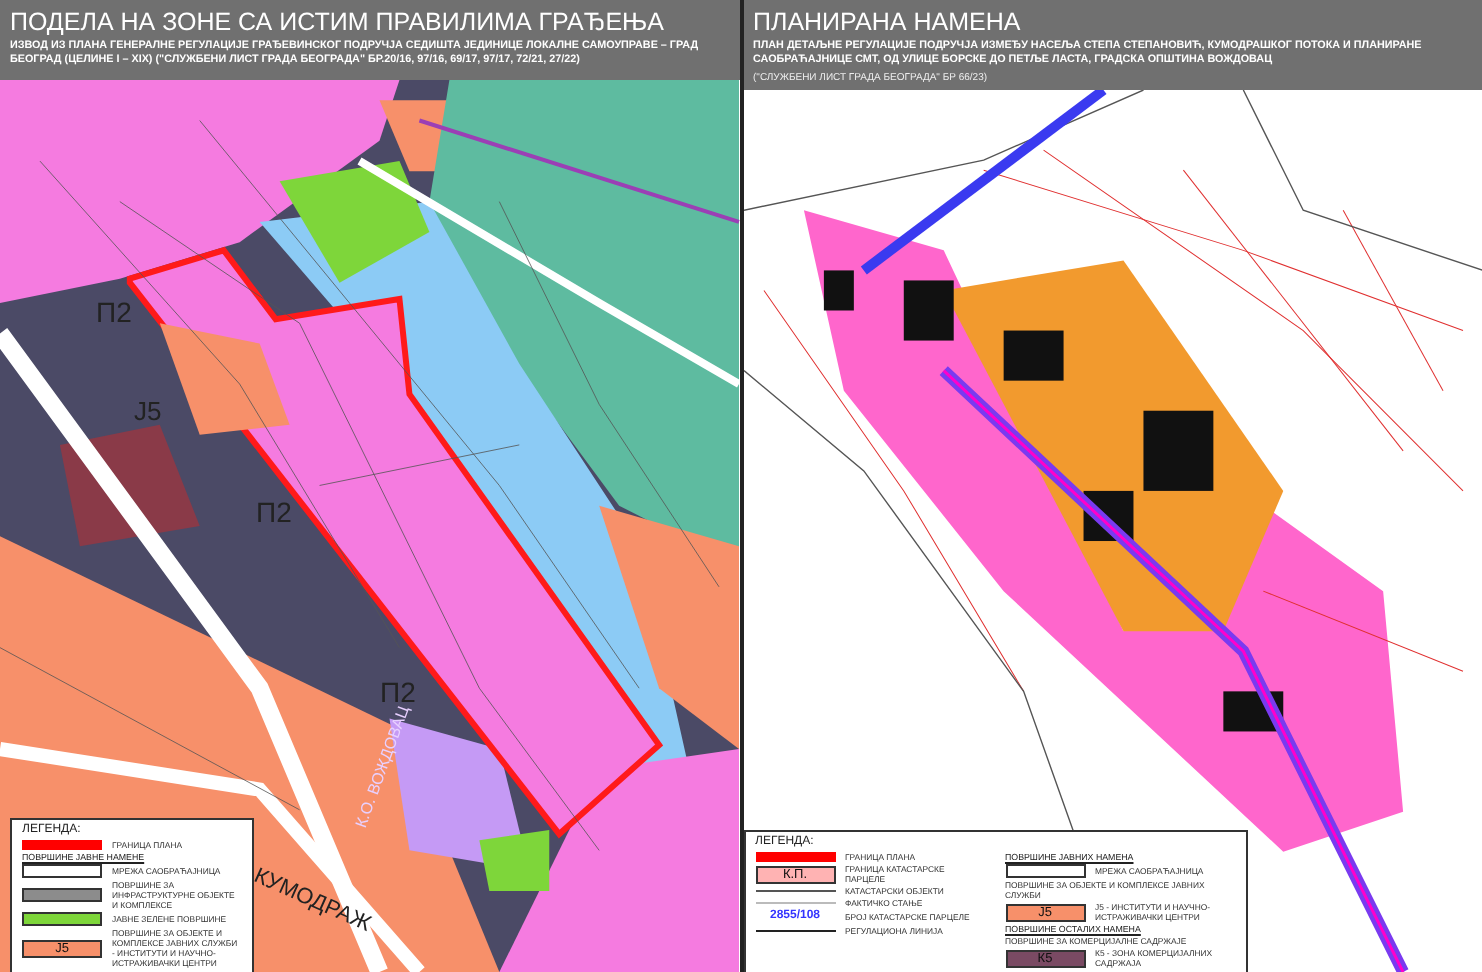 The width and height of the screenshot is (1482, 972). What do you see at coordinates (888, 22) in the screenshot?
I see `map-title: ПЛАНИРАНА НАМЕНА` at bounding box center [888, 22].